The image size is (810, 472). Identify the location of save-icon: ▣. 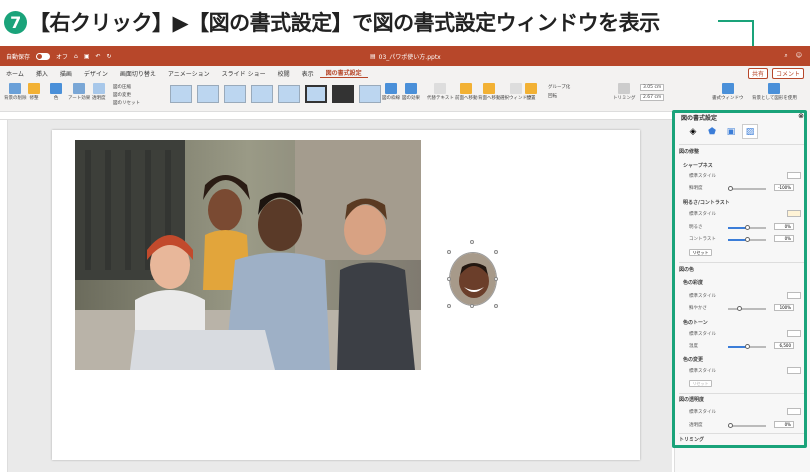
(87, 56).